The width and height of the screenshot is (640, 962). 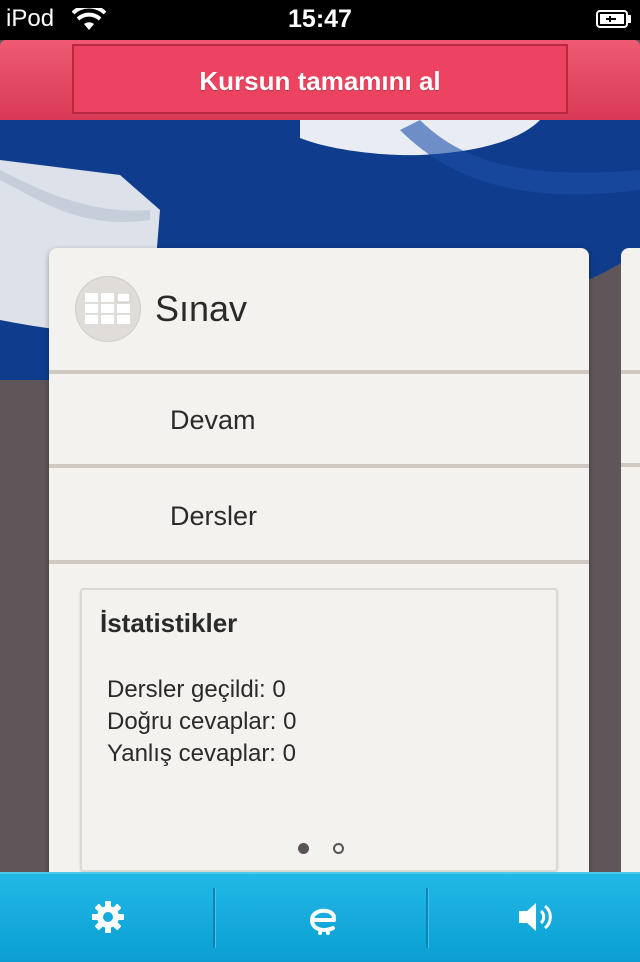 I want to click on correct-answers-stat: Doğru cevaplar: 0, so click(x=202, y=721).